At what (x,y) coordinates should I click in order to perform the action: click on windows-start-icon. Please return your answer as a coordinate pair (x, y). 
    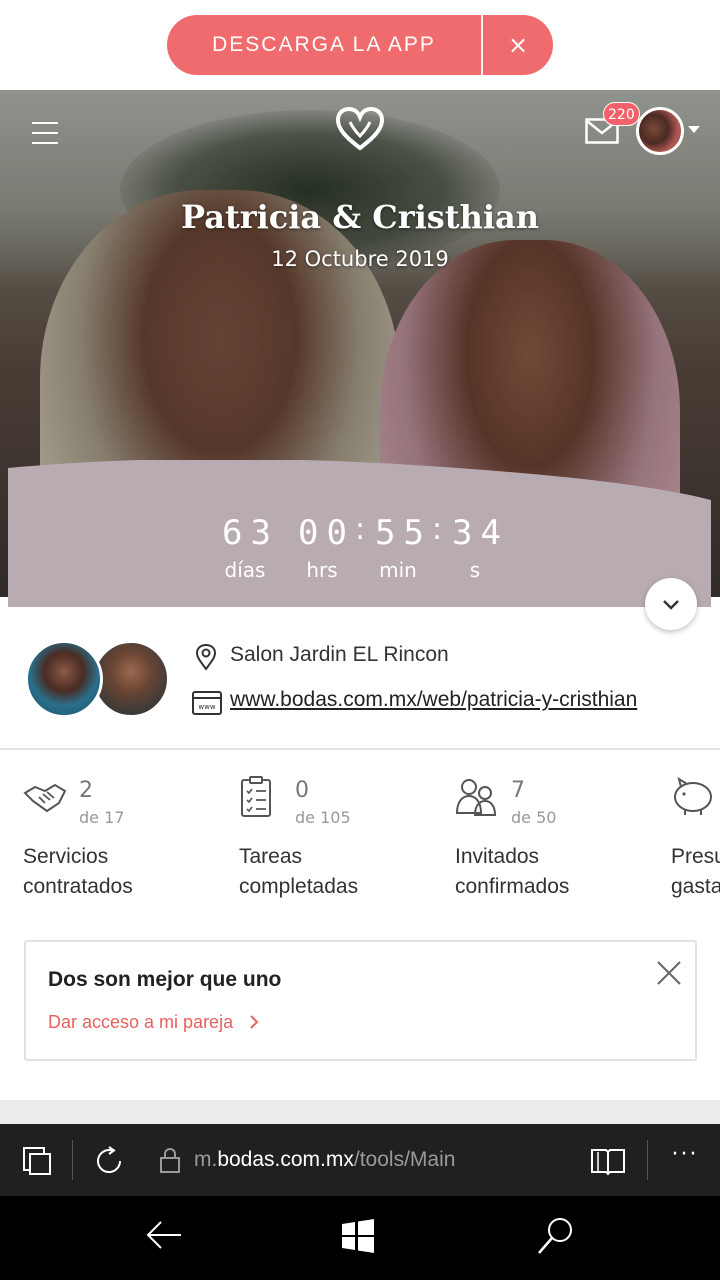
    Looking at the image, I should click on (358, 1236).